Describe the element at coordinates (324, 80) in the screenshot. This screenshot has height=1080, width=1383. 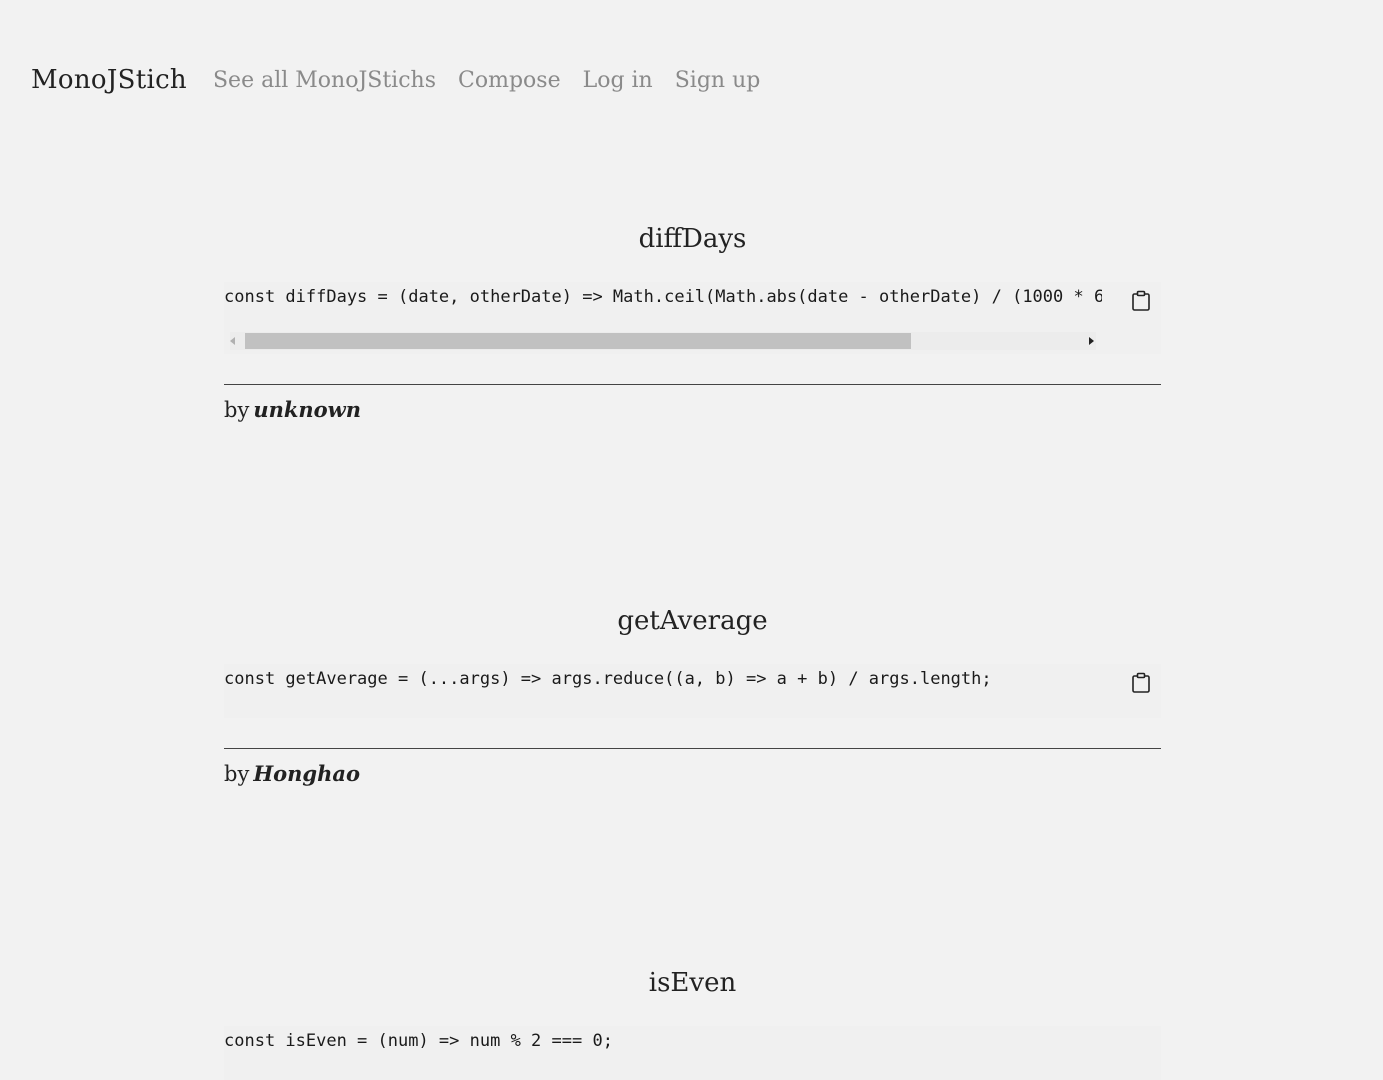
I see `nav-link-see-all: See all MonoJStichs` at that location.